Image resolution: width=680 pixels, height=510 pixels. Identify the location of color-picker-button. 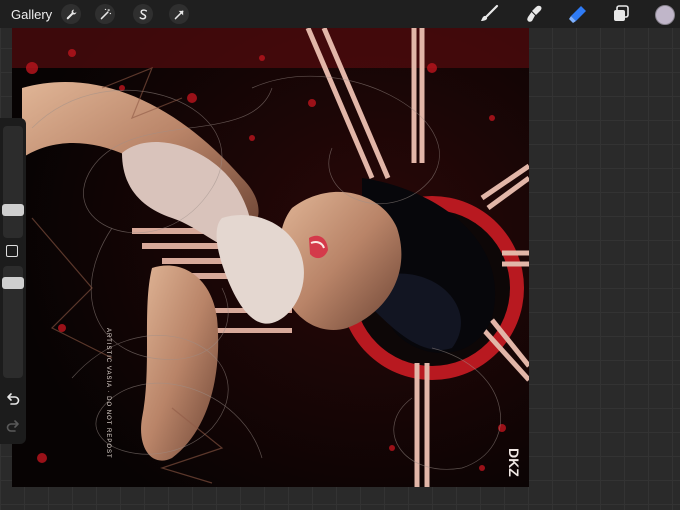
(665, 15).